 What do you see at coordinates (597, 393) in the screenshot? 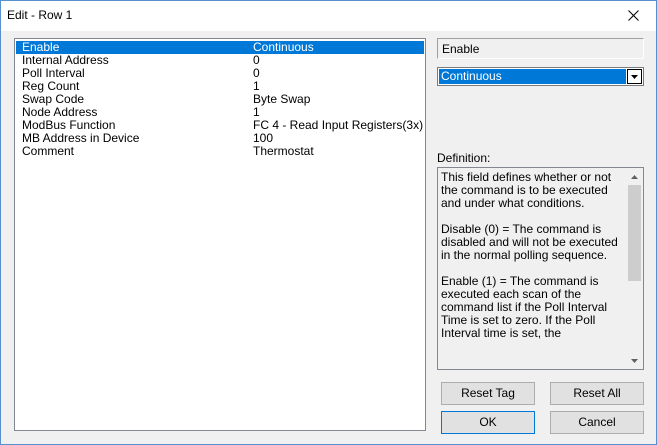
I see `reset-all-button: Reset All` at bounding box center [597, 393].